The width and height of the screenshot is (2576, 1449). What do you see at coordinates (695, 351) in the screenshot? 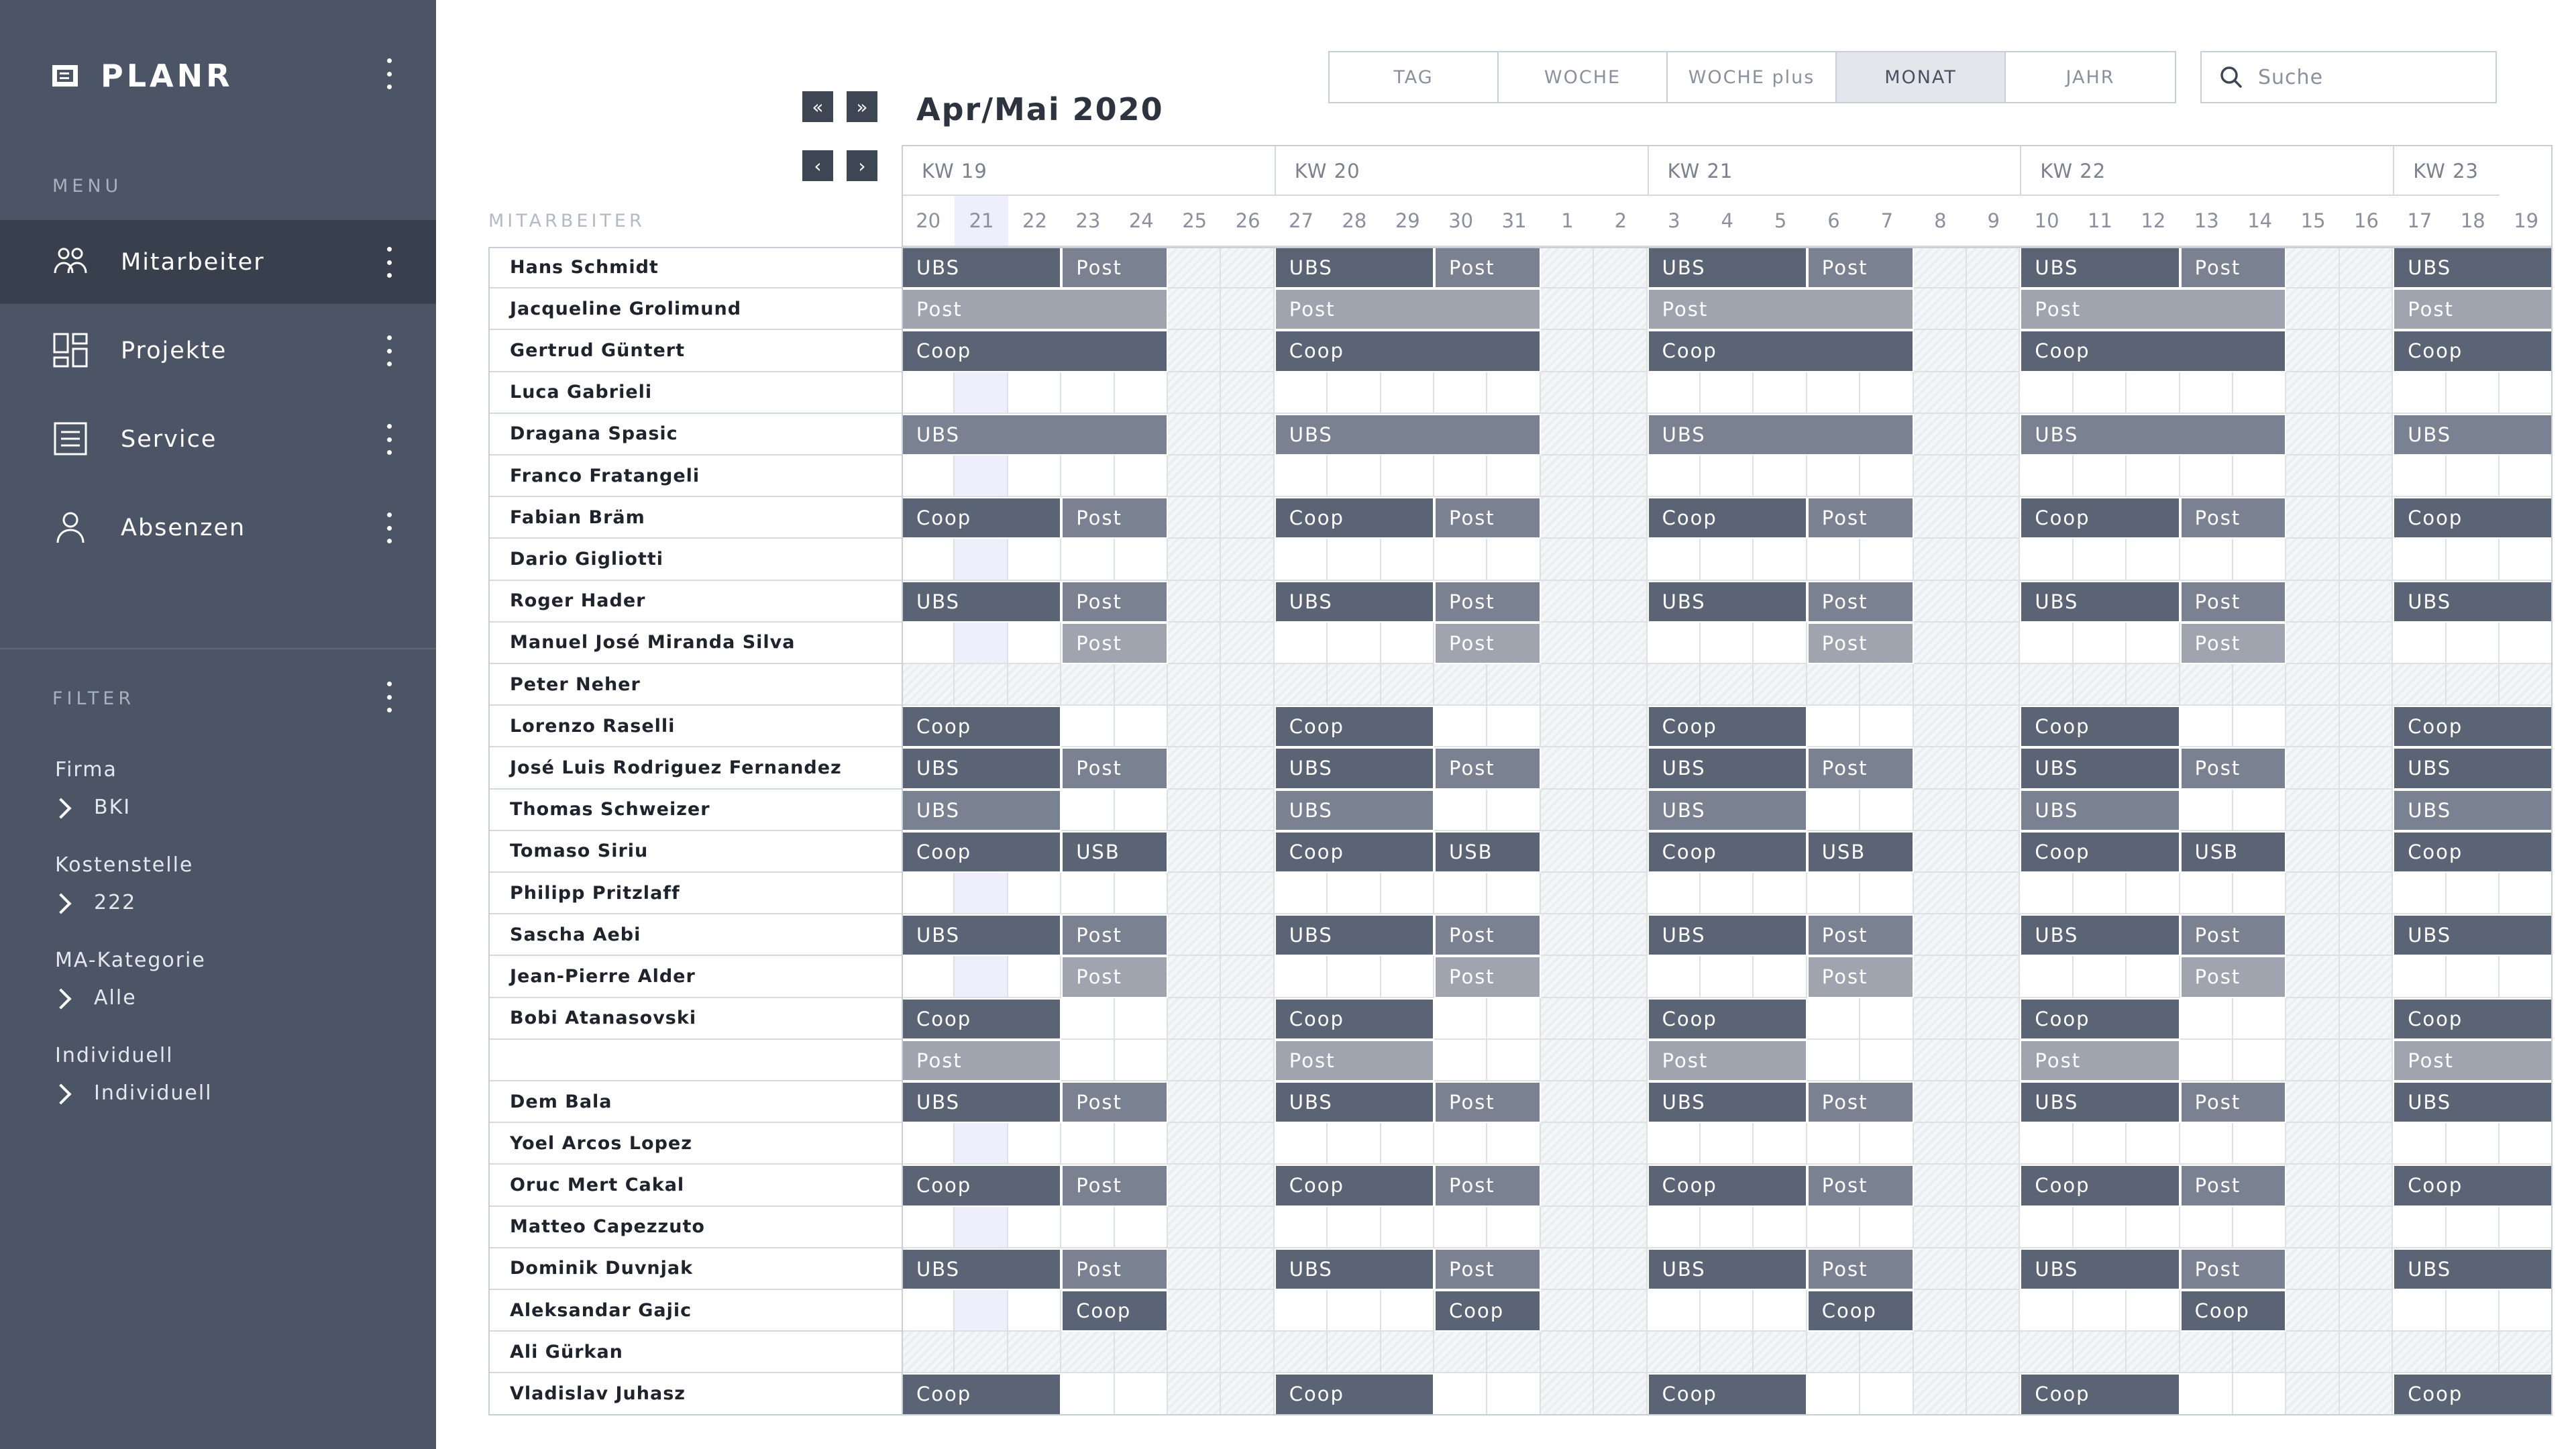
I see `employee-name: Gertrud Güntert` at bounding box center [695, 351].